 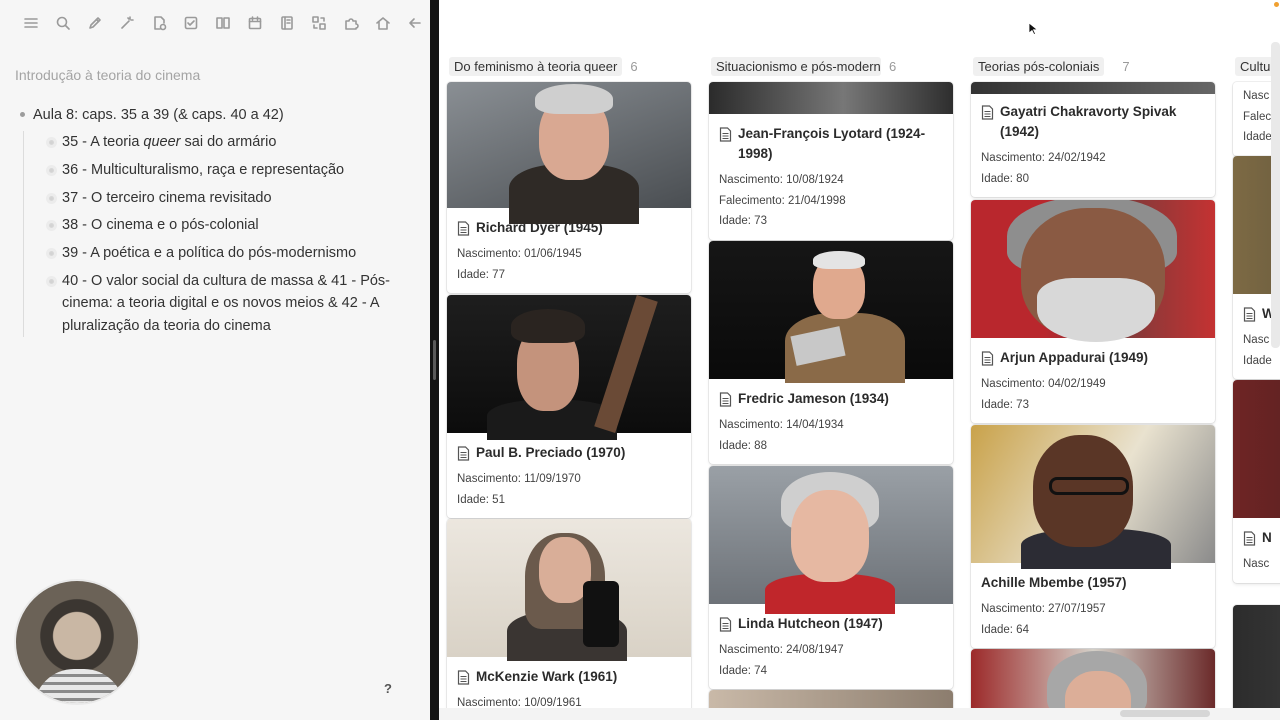 What do you see at coordinates (1054, 582) in the screenshot?
I see `card-name: Achille Mbembe (1957)` at bounding box center [1054, 582].